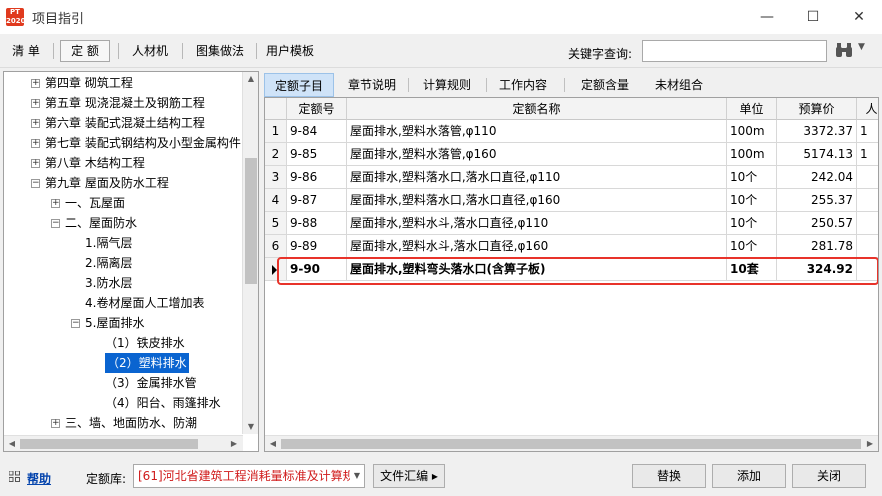 This screenshot has height=496, width=882. I want to click on quota-code-cell: 9-84, so click(317, 131).